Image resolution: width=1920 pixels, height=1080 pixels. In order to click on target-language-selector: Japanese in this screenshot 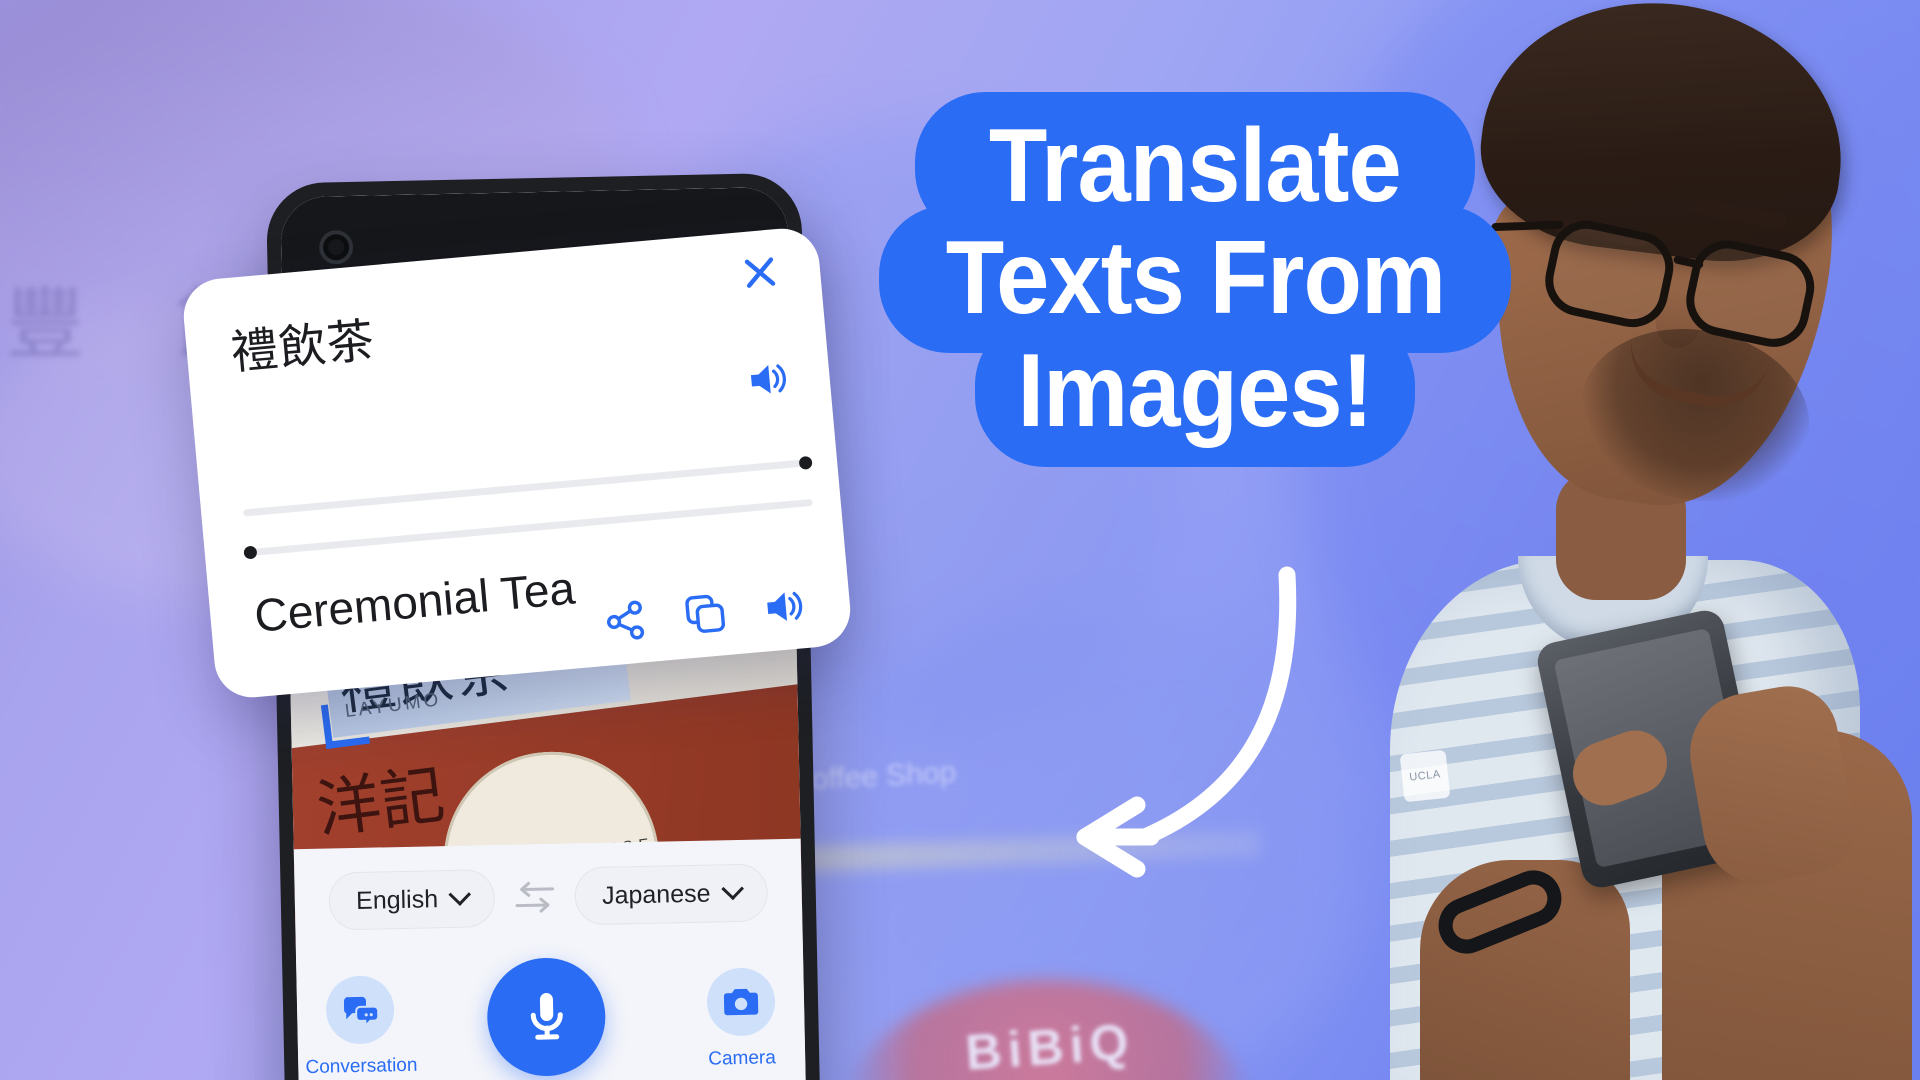, I will do `click(671, 894)`.